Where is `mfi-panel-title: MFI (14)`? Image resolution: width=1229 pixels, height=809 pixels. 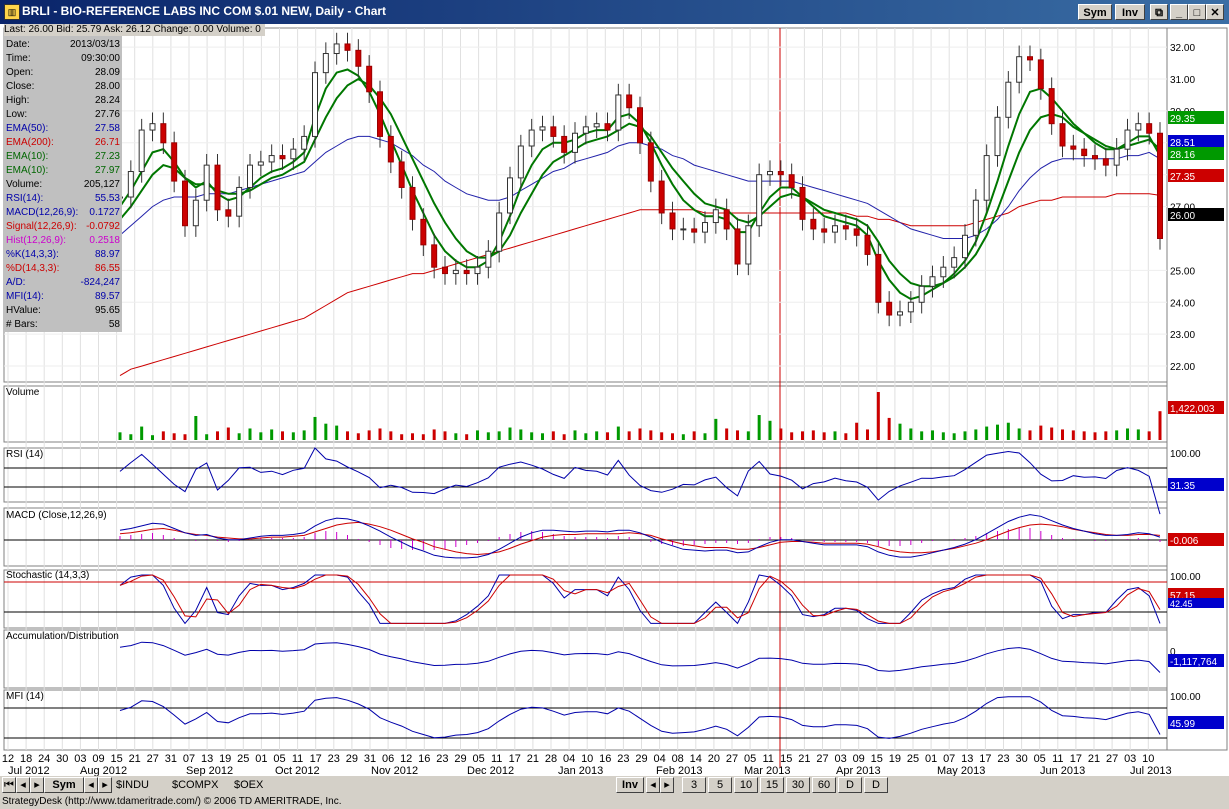
mfi-panel-title: MFI (14) is located at coordinates (25, 696).